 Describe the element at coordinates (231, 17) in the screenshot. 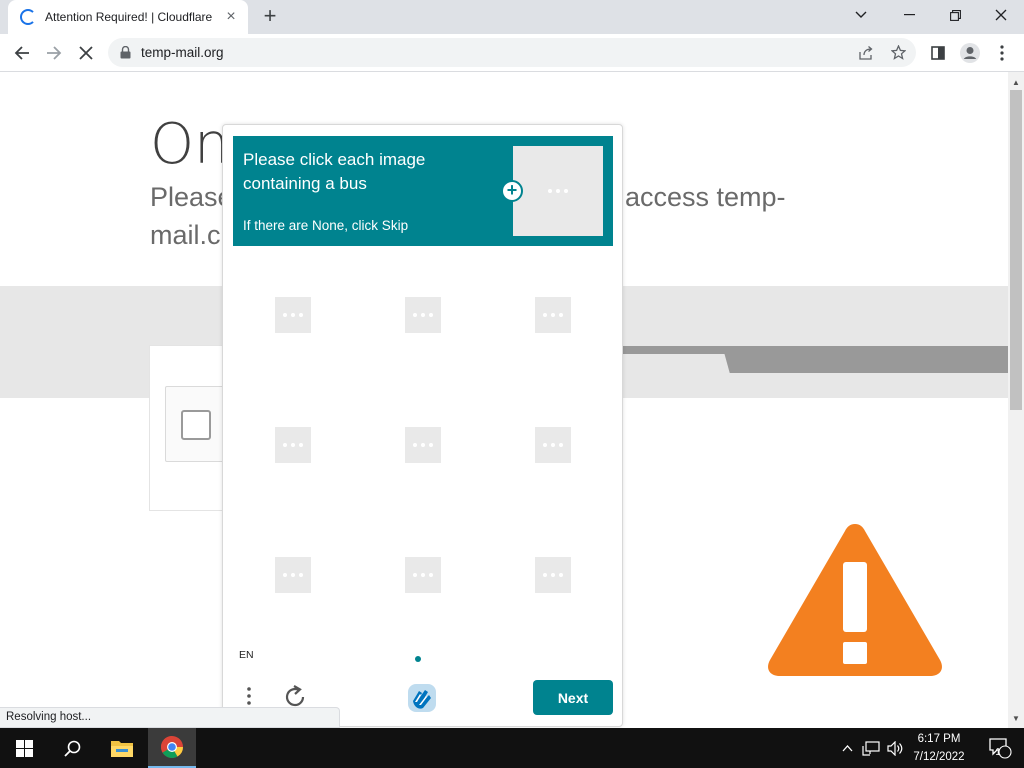

I see `tab-close-icon: ×` at that location.